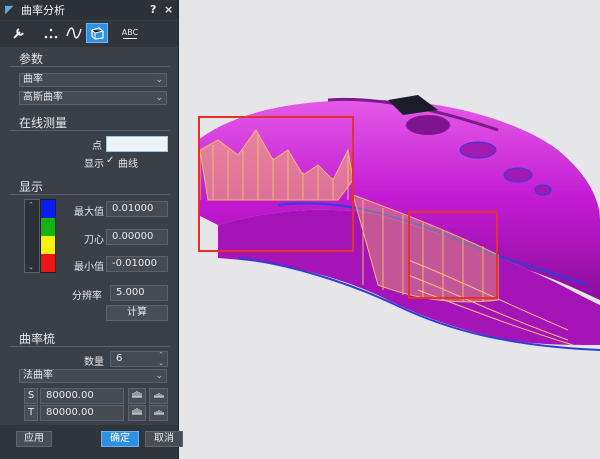 The height and width of the screenshot is (459, 600). Describe the element at coordinates (89, 267) in the screenshot. I see `min-label: 最小值` at that location.